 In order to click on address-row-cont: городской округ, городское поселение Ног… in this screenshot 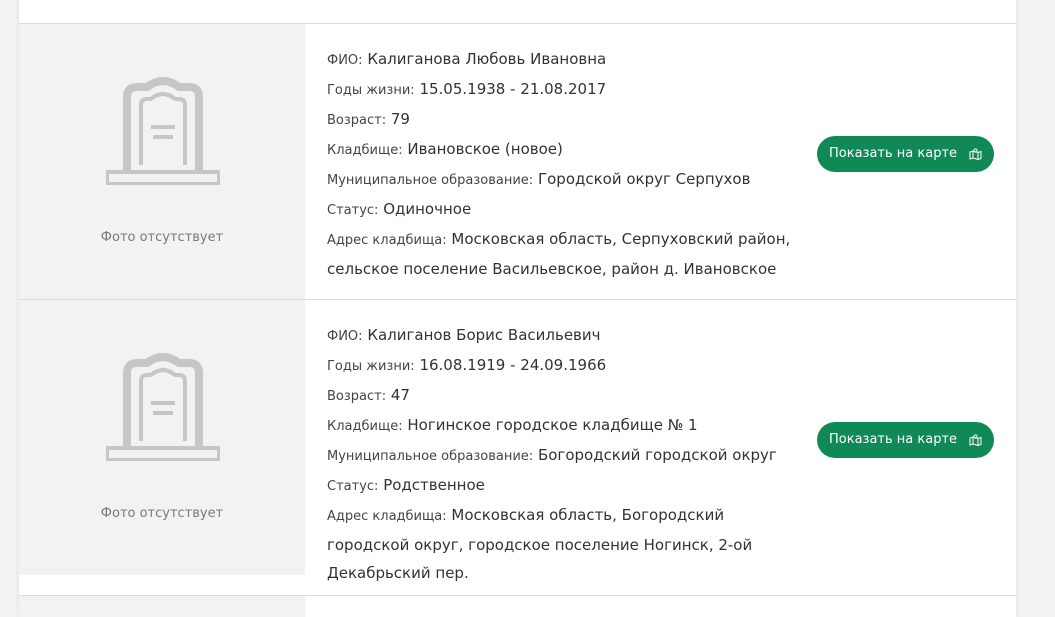, I will do `click(557, 545)`.